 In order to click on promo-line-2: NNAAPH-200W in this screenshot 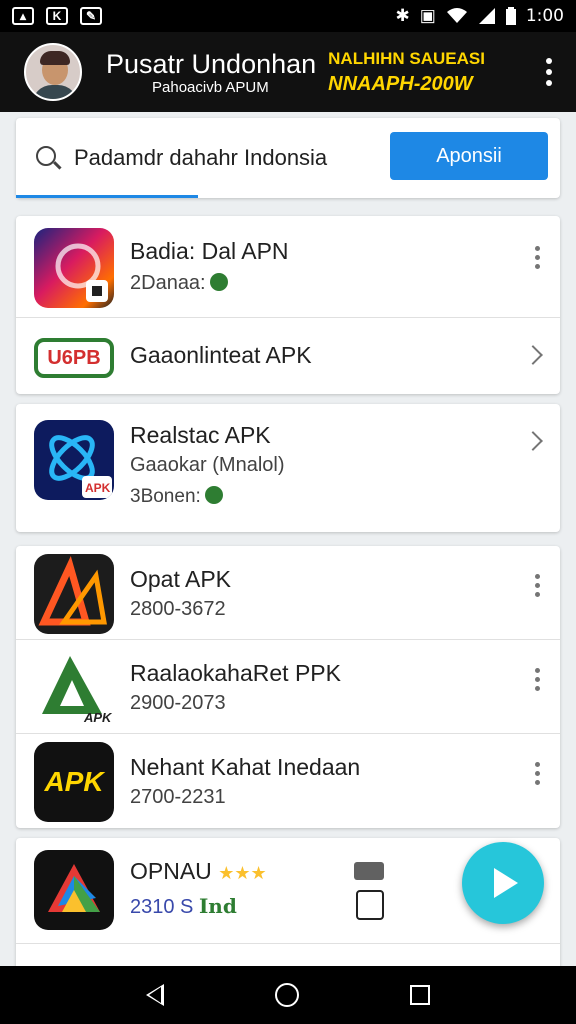, I will do `click(400, 83)`.